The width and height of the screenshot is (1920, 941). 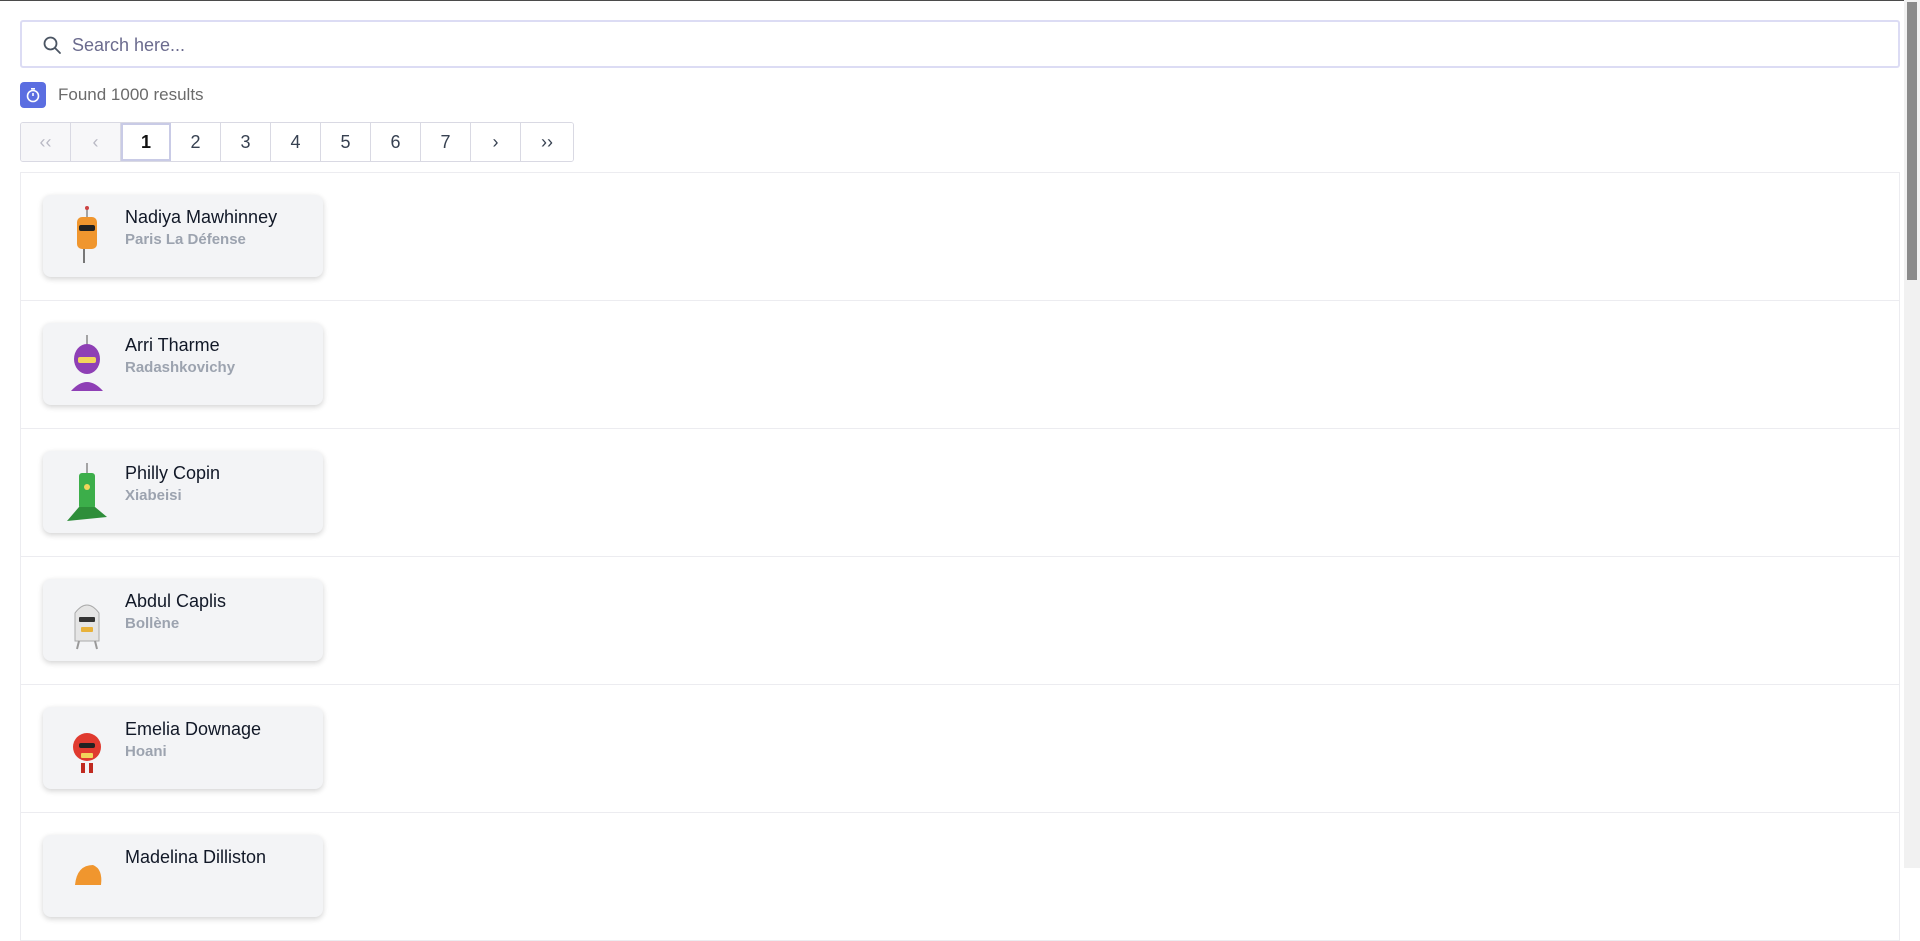 What do you see at coordinates (246, 142) in the screenshot?
I see `page-button-3: 3` at bounding box center [246, 142].